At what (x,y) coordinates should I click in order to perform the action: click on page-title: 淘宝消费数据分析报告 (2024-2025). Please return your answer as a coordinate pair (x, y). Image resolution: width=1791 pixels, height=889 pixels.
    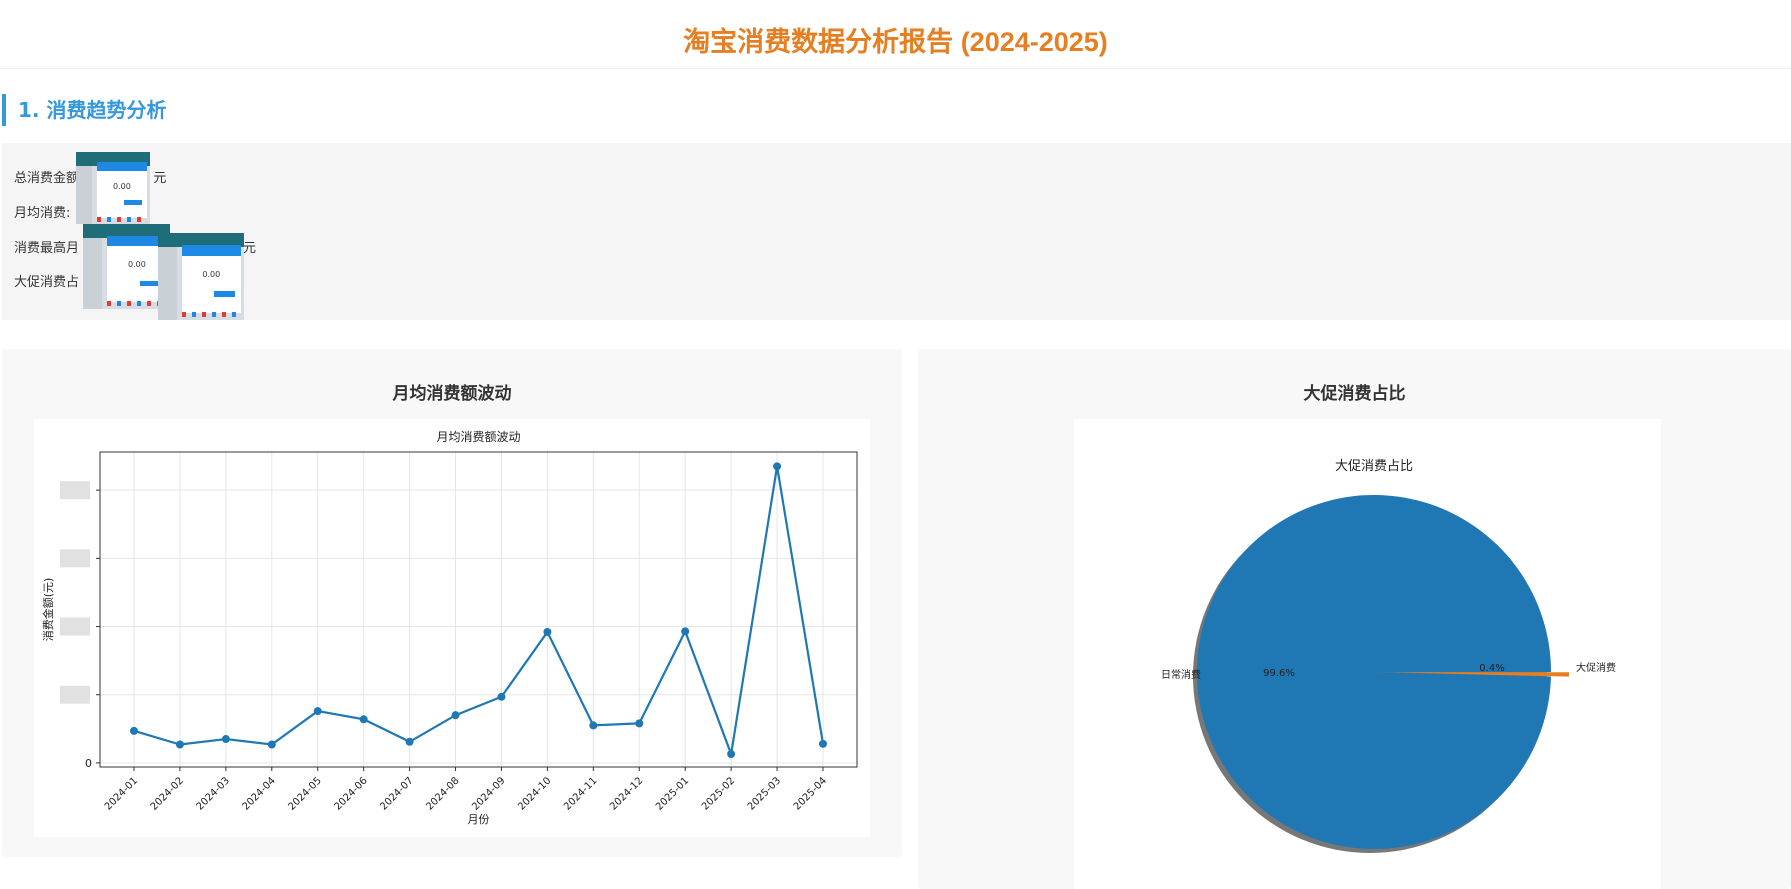
    Looking at the image, I should click on (895, 42).